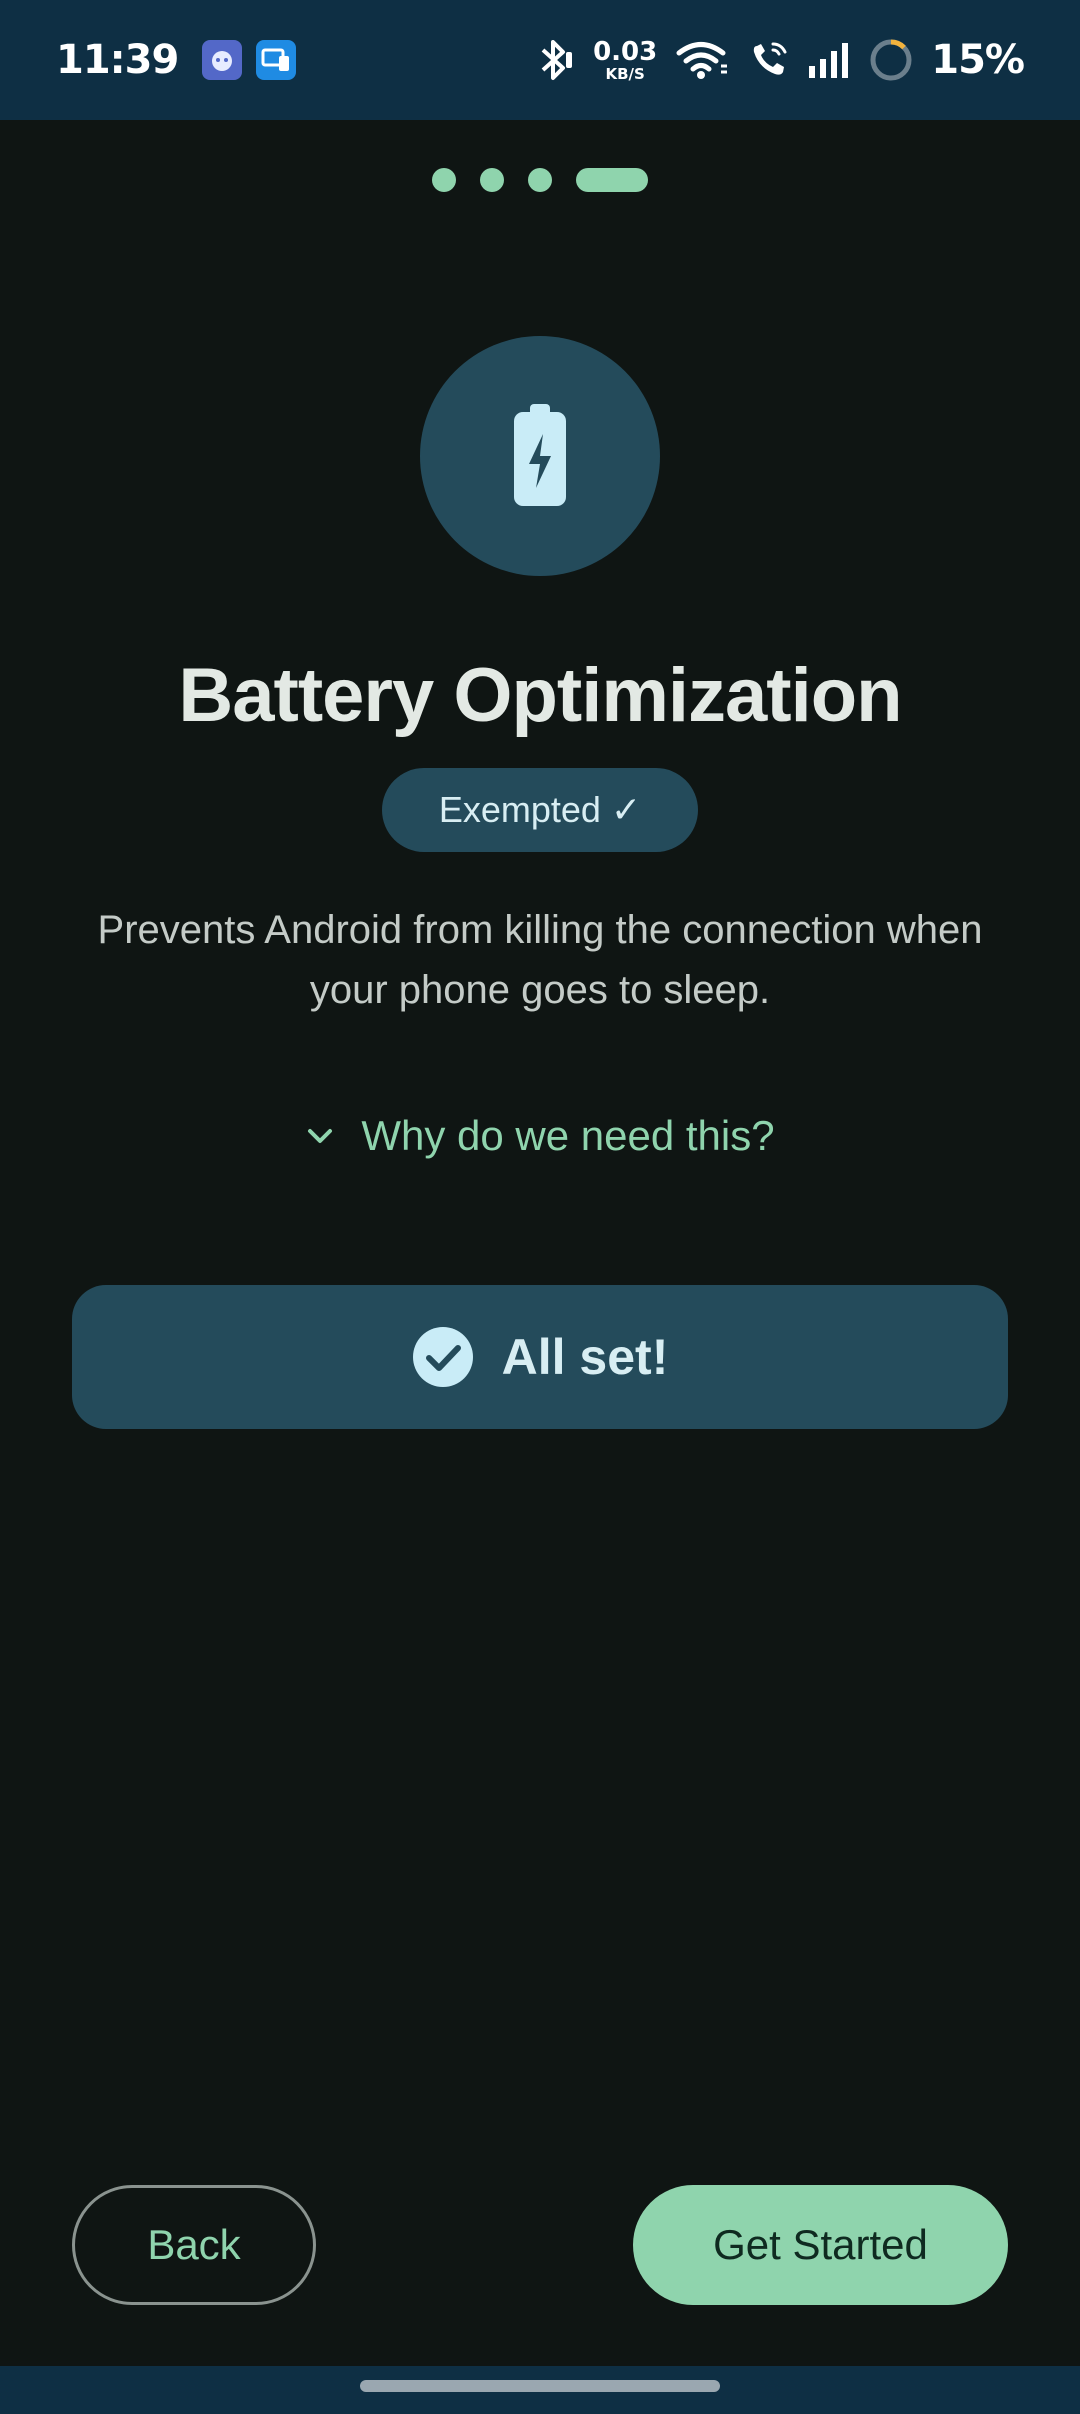  I want to click on navigation-bar, so click(540, 2390).